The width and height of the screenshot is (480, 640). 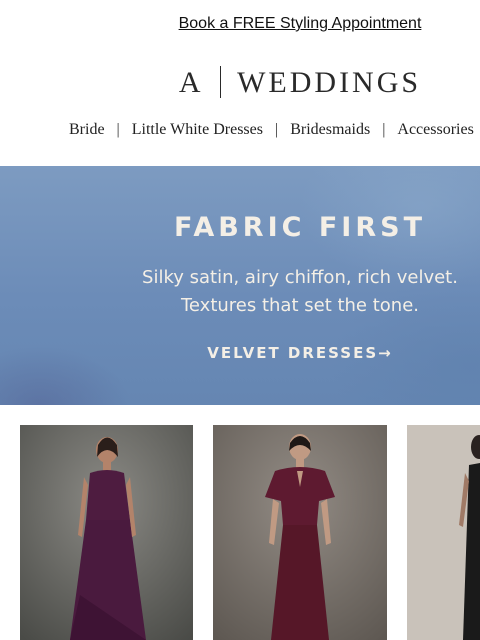 I want to click on hero-subtitle-line-1: Silky satin, airy chiffon, rich velvet., so click(x=300, y=277).